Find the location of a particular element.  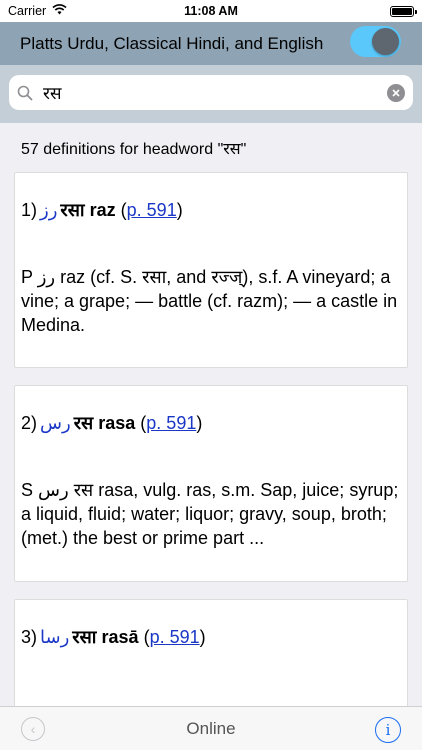

wifi-icon is located at coordinates (59, 11).